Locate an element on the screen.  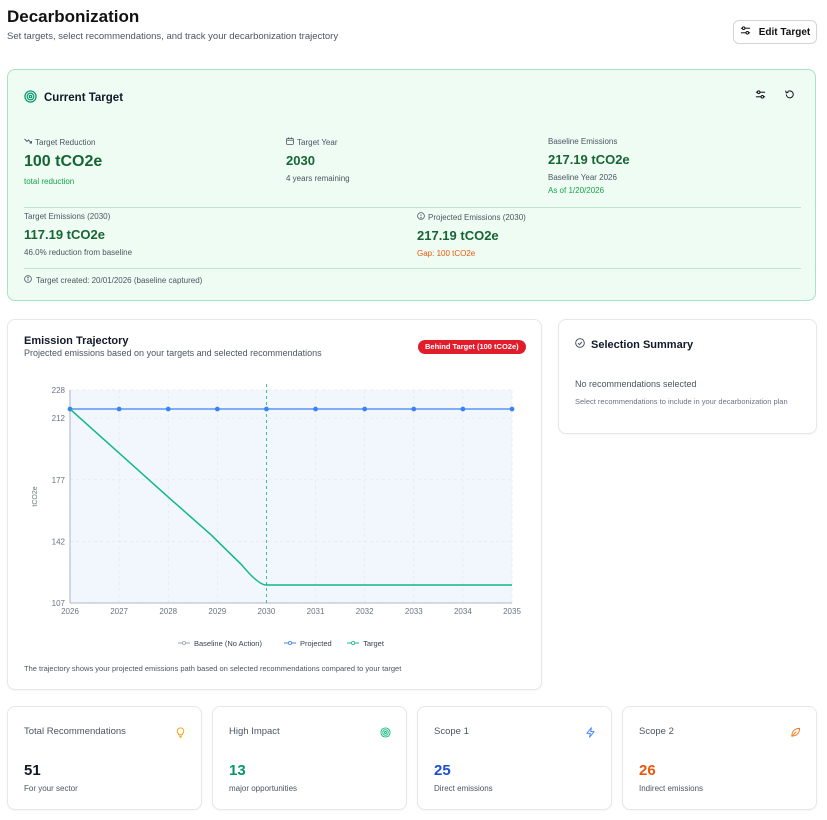
x-tick-label: 2026 is located at coordinates (70, 611).